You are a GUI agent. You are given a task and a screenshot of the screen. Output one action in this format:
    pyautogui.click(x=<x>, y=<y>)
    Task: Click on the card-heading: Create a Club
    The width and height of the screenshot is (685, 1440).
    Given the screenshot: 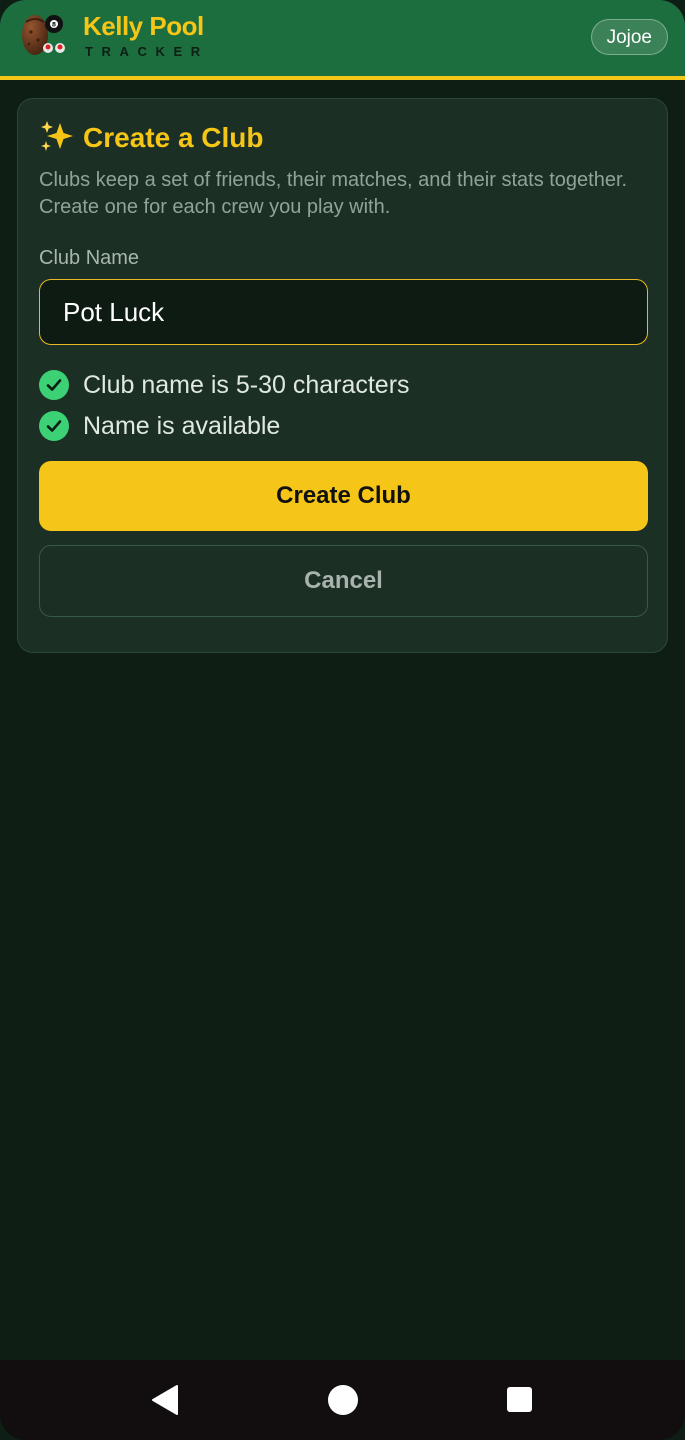 What is the action you would take?
    pyautogui.click(x=151, y=138)
    